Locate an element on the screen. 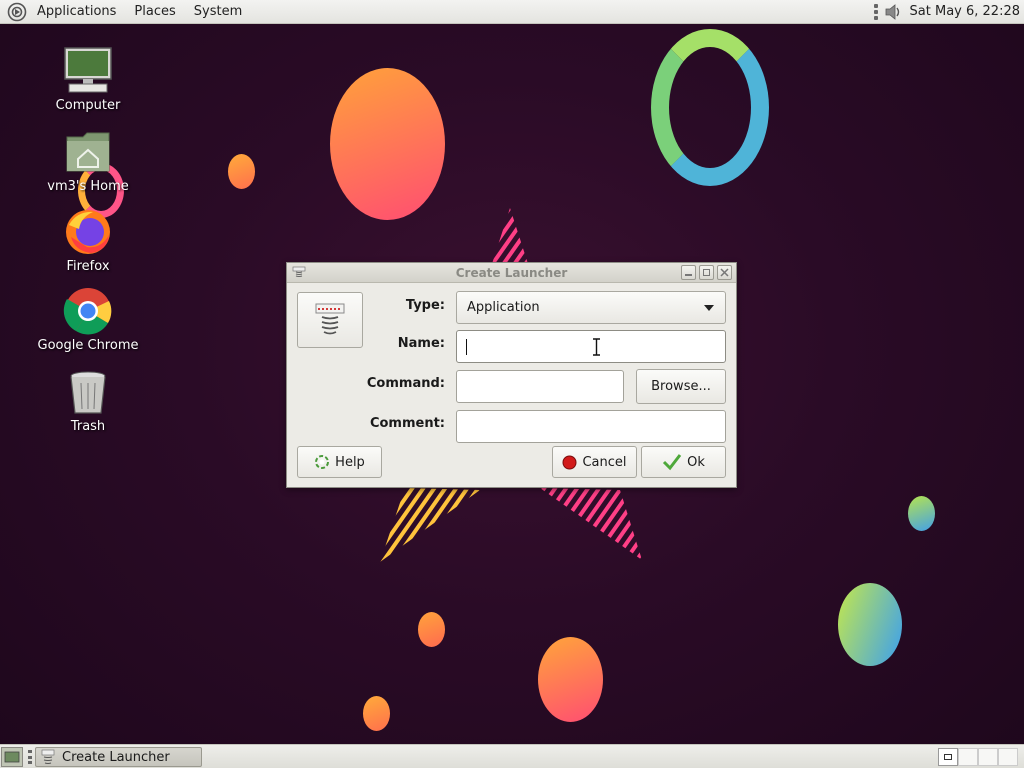 This screenshot has height=768, width=1024. taskbar-item-create-launcher: Create Launcher is located at coordinates (118, 757).